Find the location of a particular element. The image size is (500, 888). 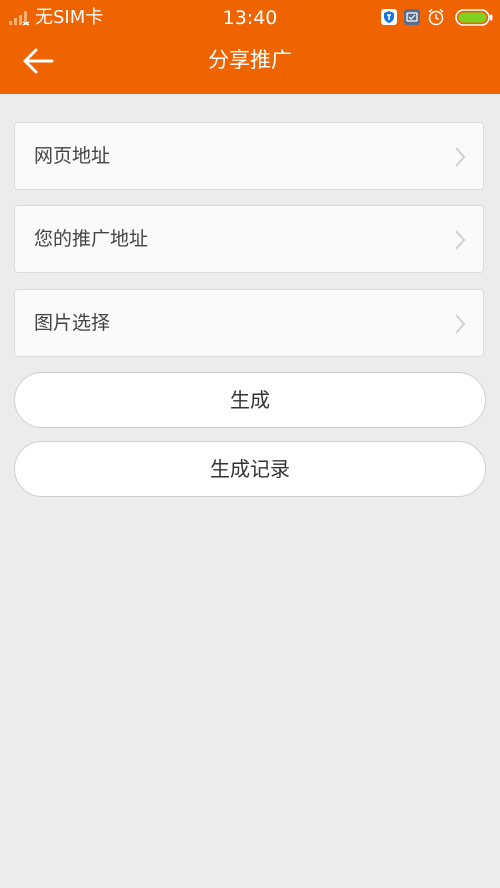

page-title: 分享推广 is located at coordinates (250, 60).